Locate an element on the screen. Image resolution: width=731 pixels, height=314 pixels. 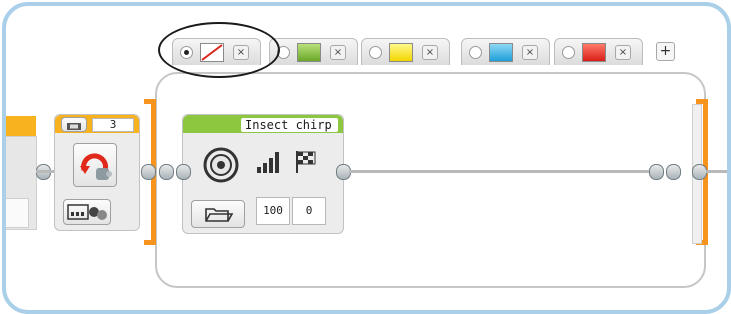
case-tab-green: × is located at coordinates (313, 51).